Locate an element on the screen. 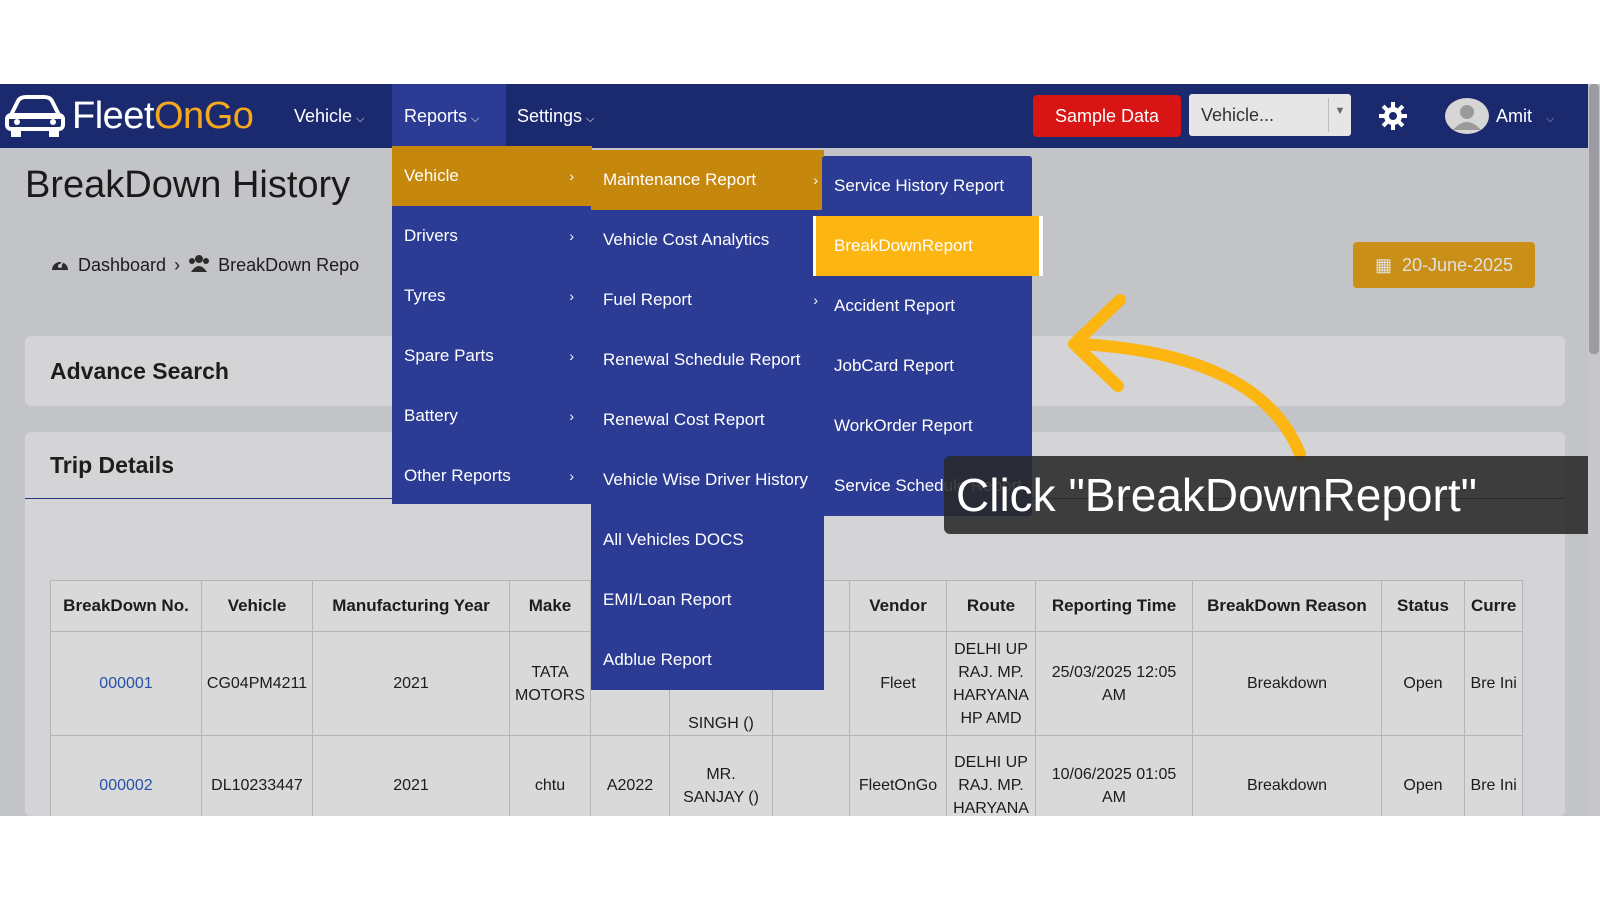  advance-search-title: Advance Search is located at coordinates (139, 371).